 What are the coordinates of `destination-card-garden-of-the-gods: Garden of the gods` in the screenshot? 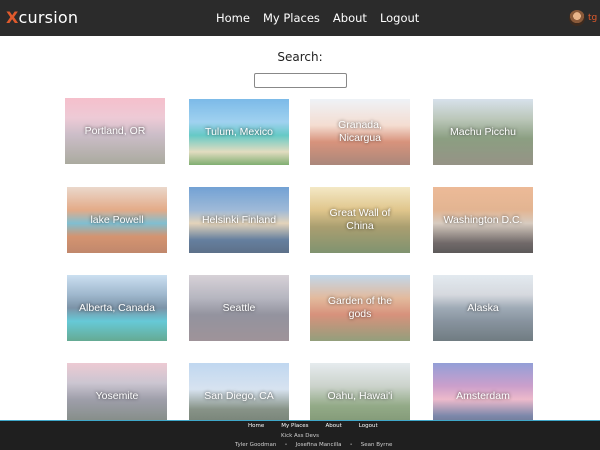 It's located at (360, 308).